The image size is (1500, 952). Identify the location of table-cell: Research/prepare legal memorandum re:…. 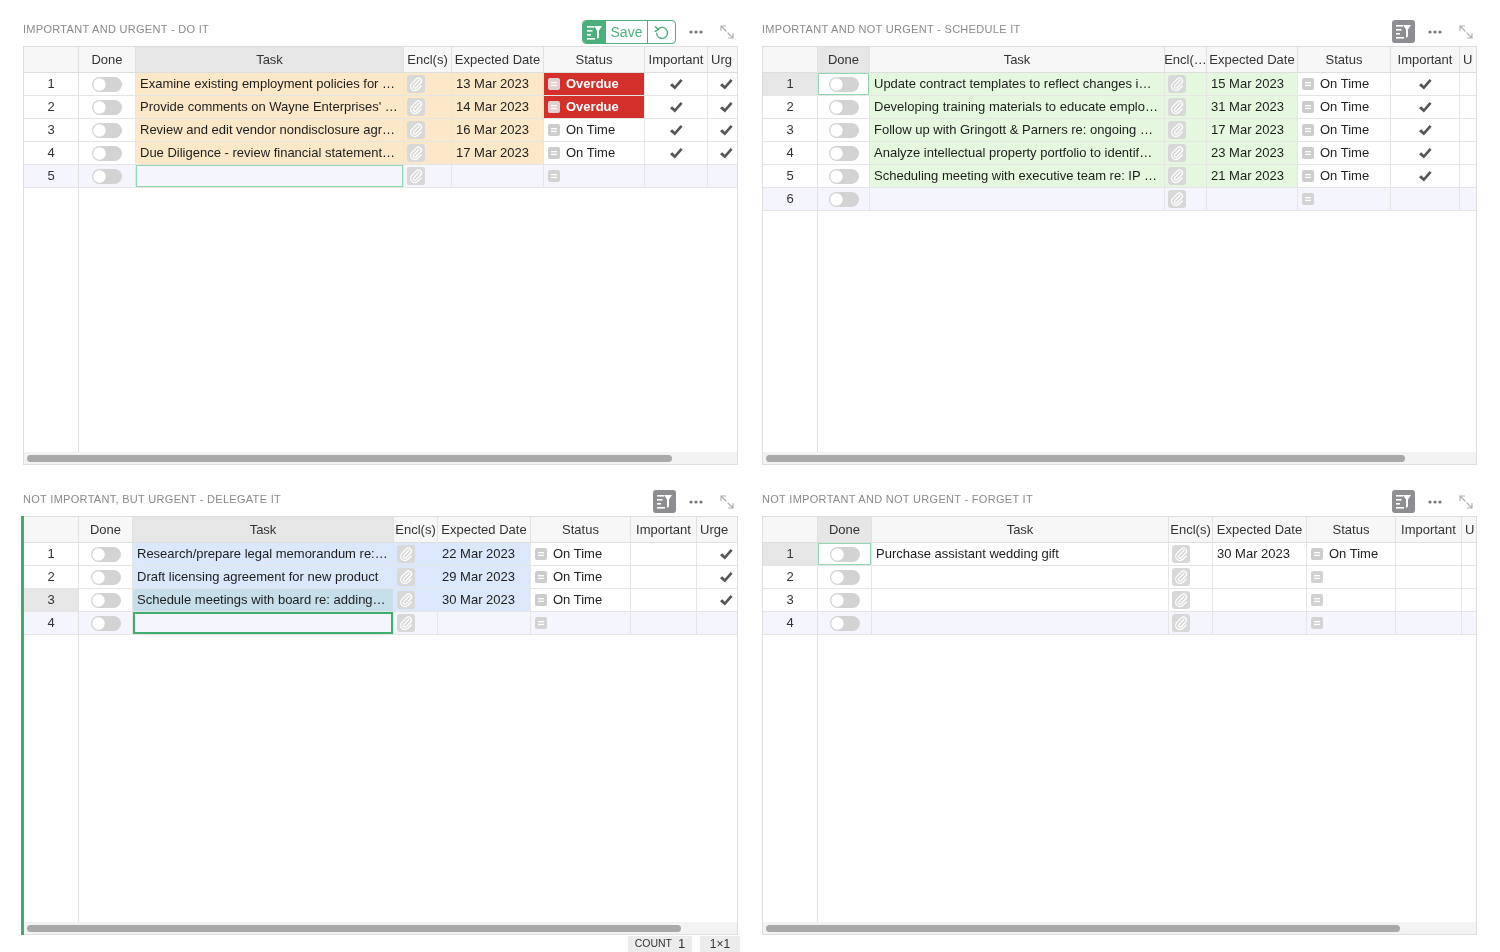
(263, 554).